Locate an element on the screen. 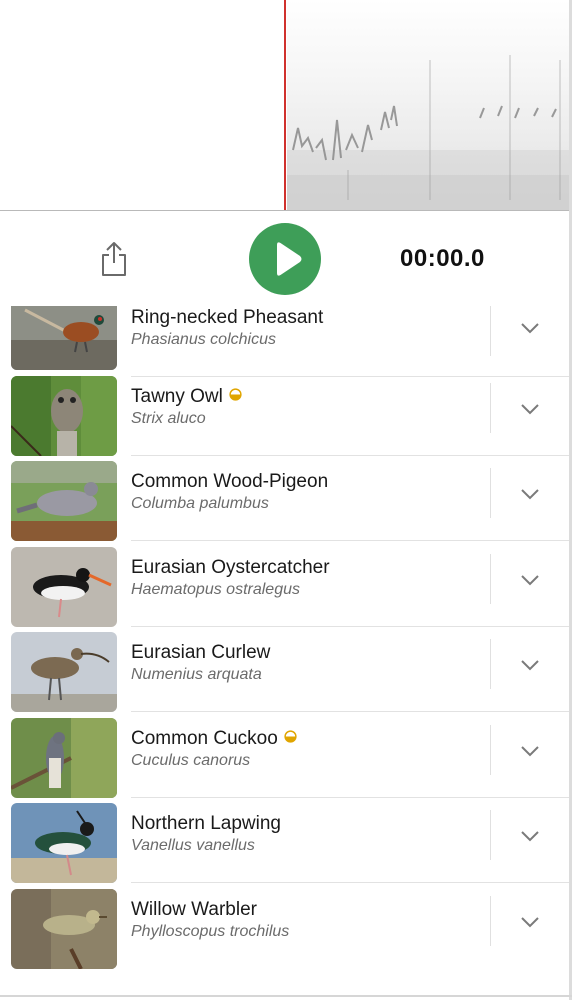  common-name: Common Cuckoo is located at coordinates (301, 738).